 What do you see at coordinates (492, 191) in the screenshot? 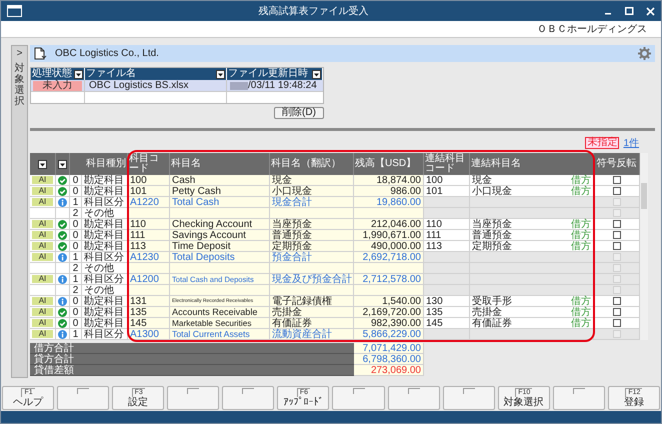
I see `table-cell: 小口現金` at bounding box center [492, 191].